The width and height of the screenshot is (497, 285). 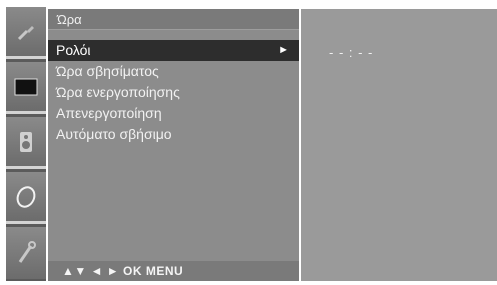 I want to click on menu-item-sleep-timer: Απενεργοποίηση, so click(x=173, y=113).